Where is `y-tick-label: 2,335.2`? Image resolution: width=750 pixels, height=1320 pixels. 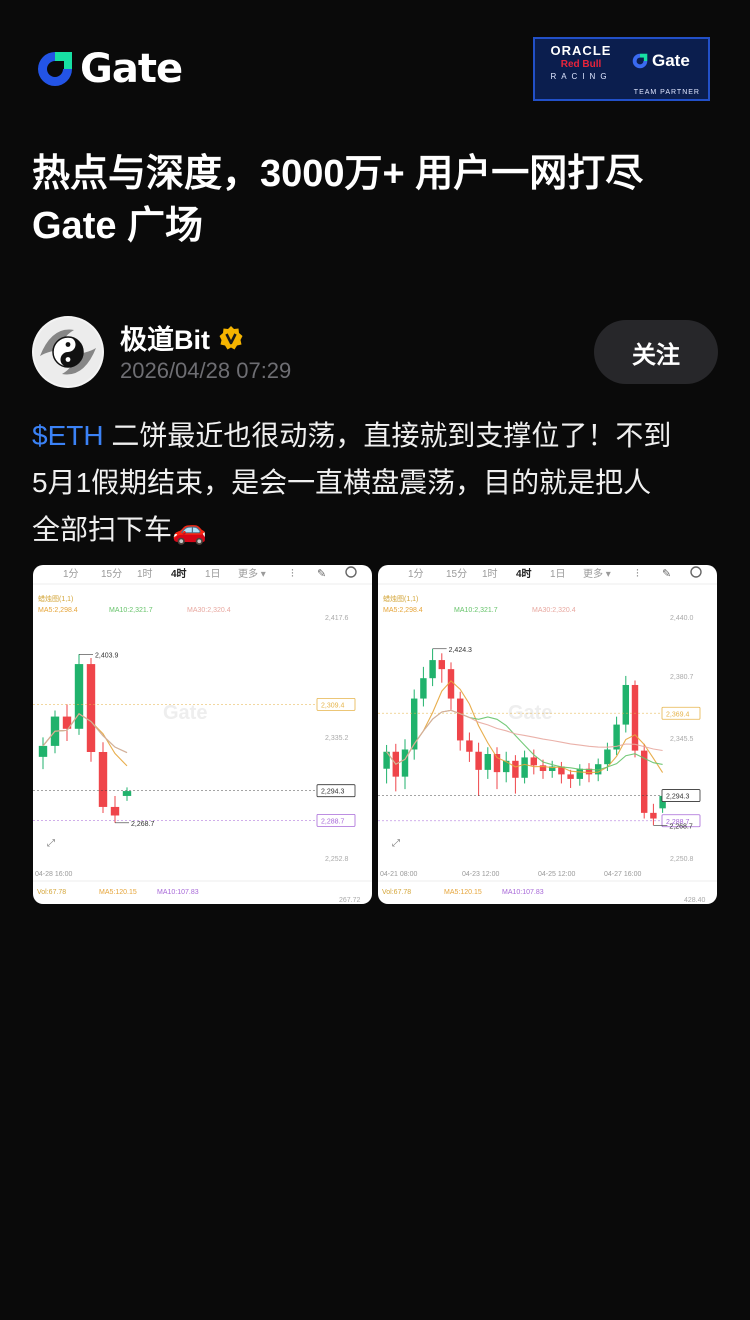 y-tick-label: 2,335.2 is located at coordinates (336, 738).